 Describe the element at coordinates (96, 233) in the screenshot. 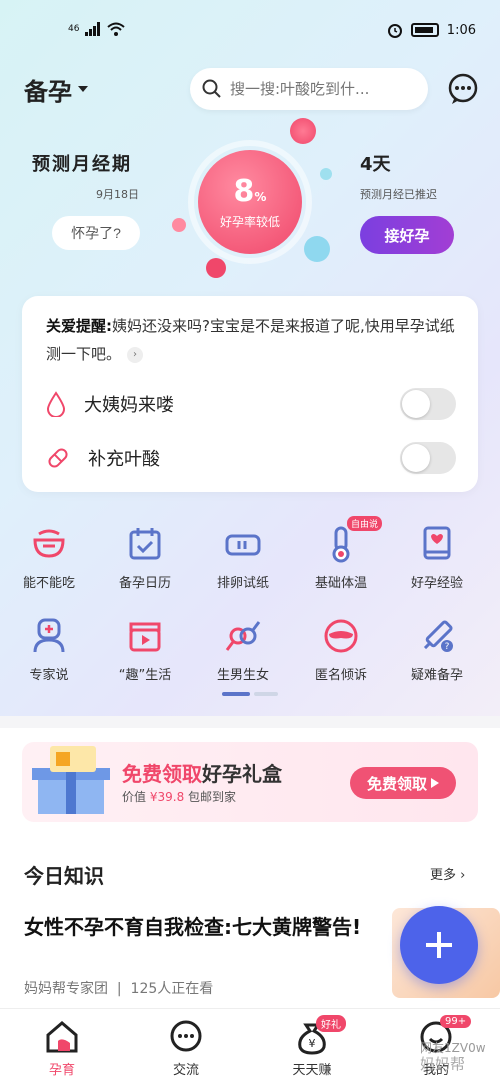

I see `pregnant-button: 怀孕了?` at that location.